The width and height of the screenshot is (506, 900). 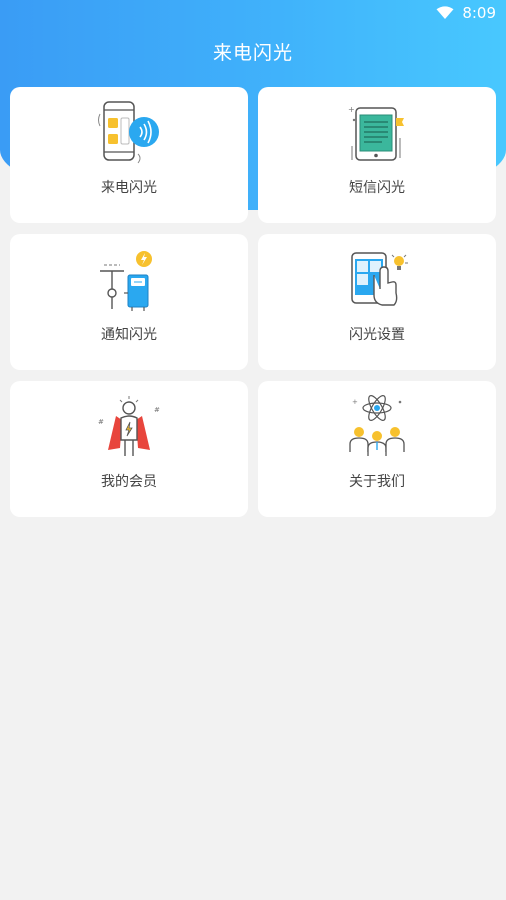 I want to click on menu-item-label: 关于我们, so click(x=377, y=482).